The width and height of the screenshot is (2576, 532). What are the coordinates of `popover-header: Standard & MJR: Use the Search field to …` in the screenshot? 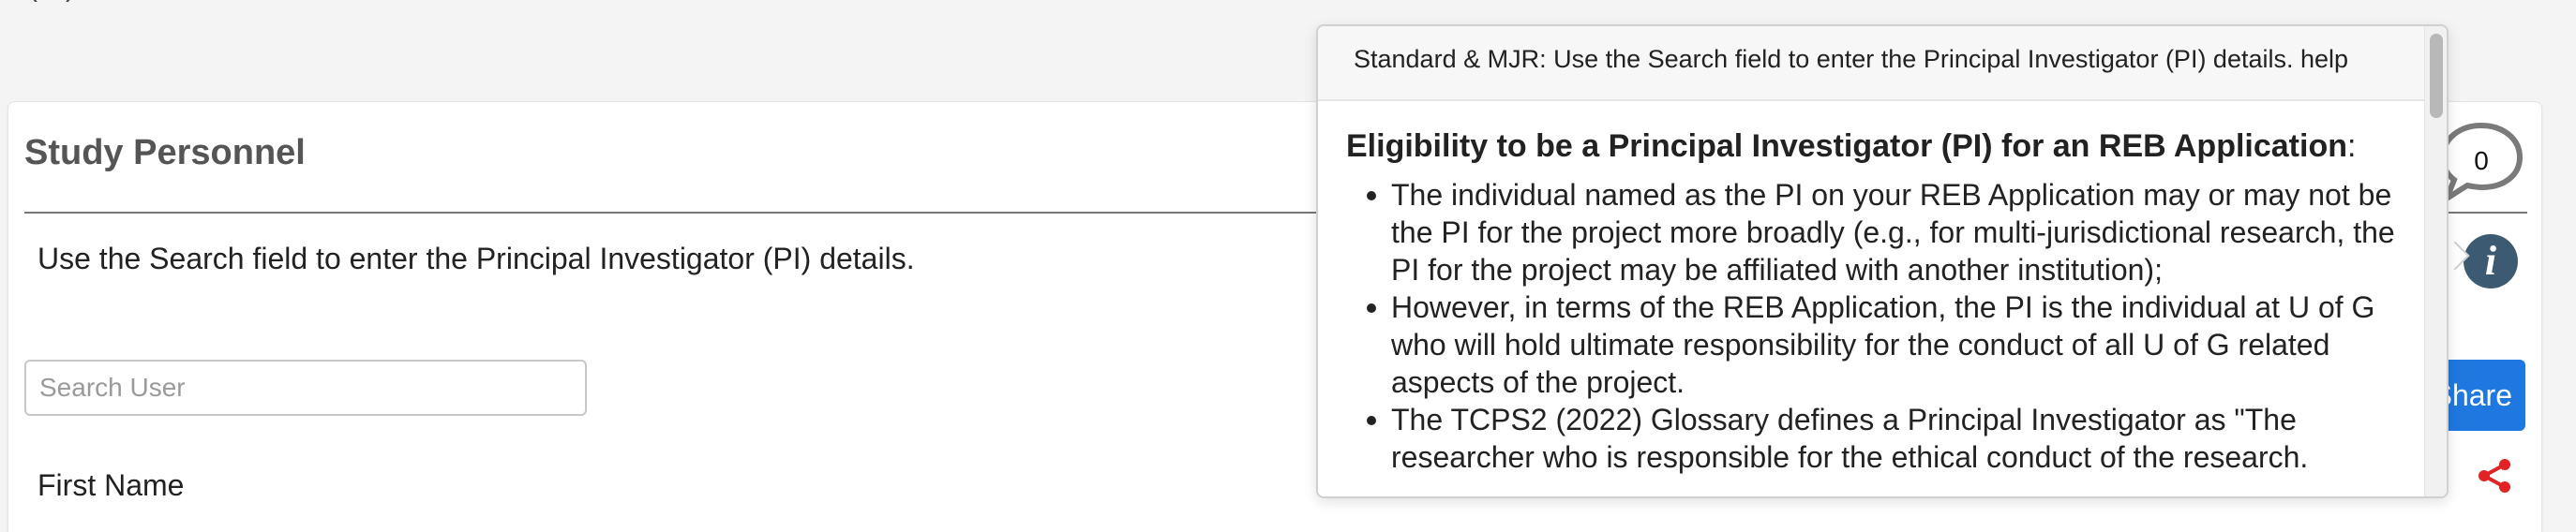 It's located at (1871, 63).